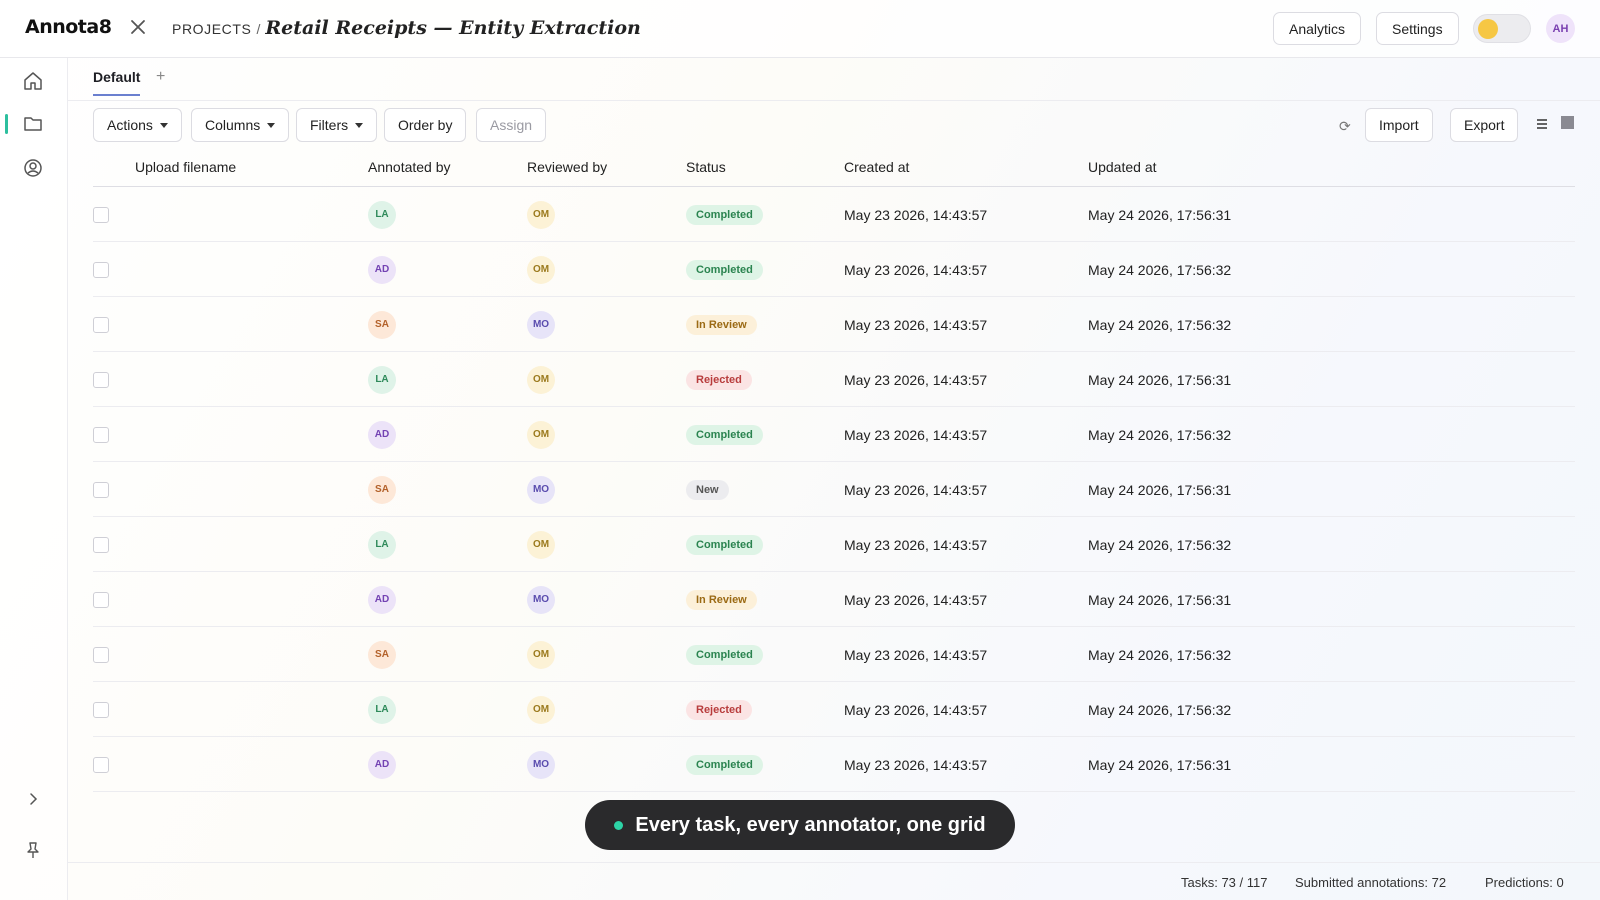 This screenshot has height=900, width=1600. Describe the element at coordinates (707, 489) in the screenshot. I see `status-badge: New` at that location.